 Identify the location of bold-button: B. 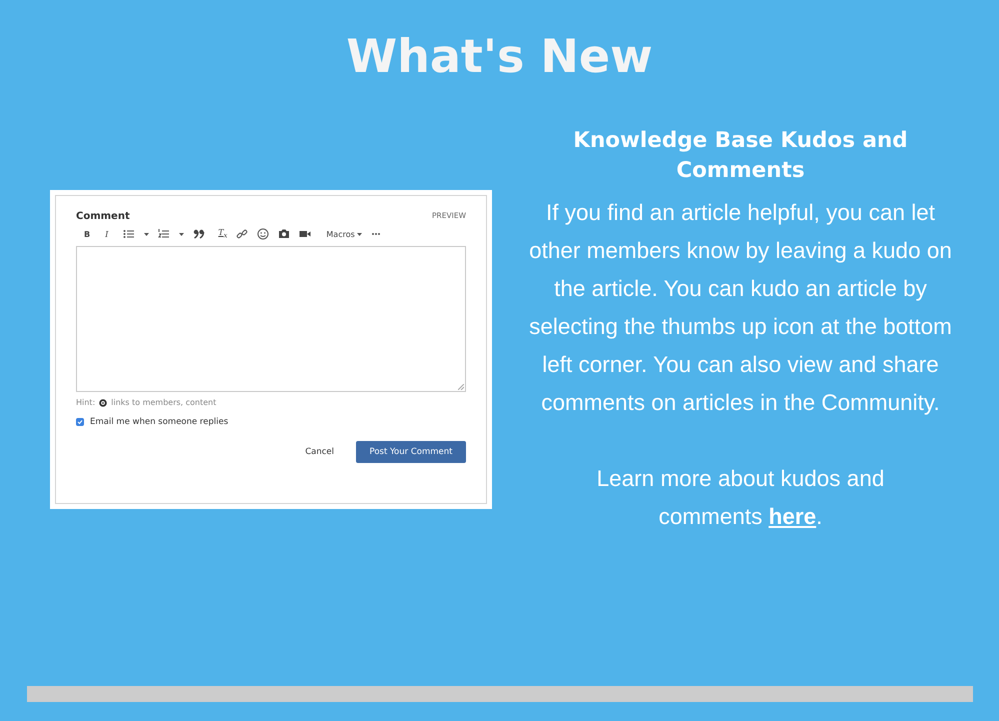
(87, 234).